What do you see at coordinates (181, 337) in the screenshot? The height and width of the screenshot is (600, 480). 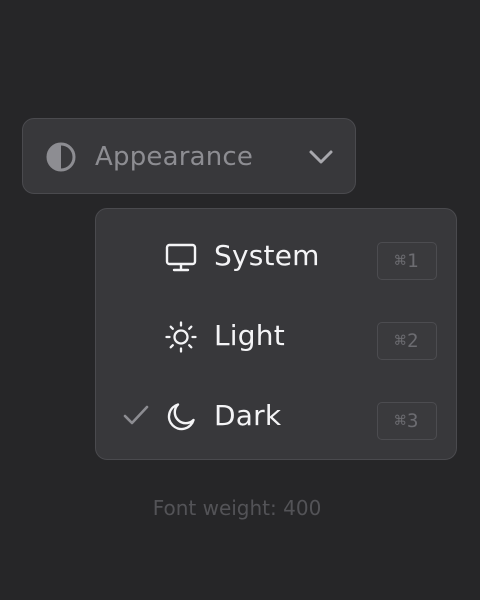 I see `sun-icon` at bounding box center [181, 337].